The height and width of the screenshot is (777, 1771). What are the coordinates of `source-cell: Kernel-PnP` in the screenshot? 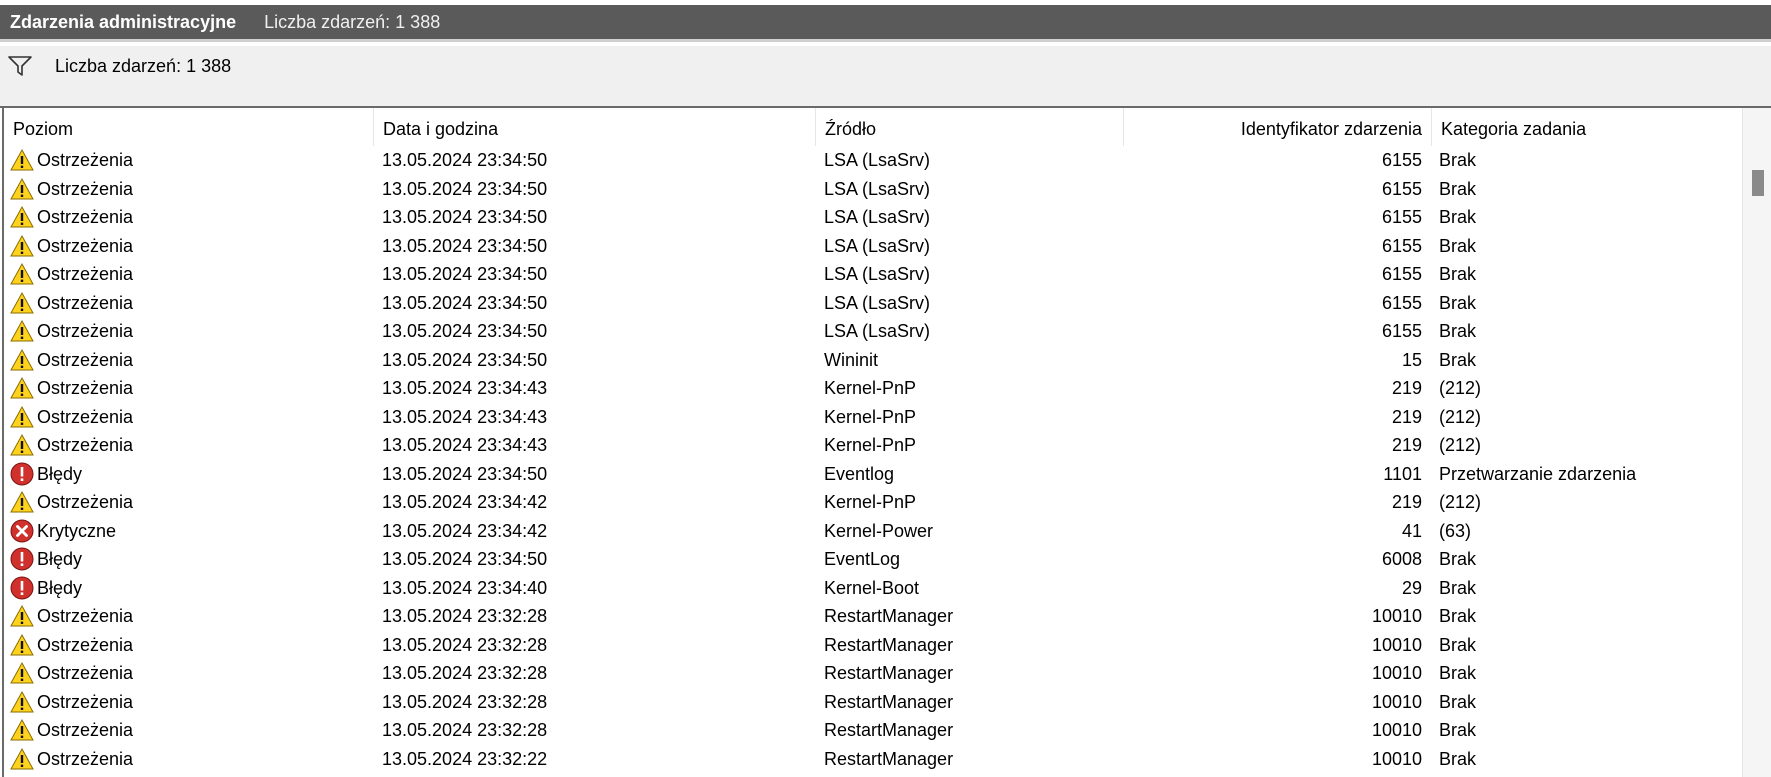 It's located at (870, 502).